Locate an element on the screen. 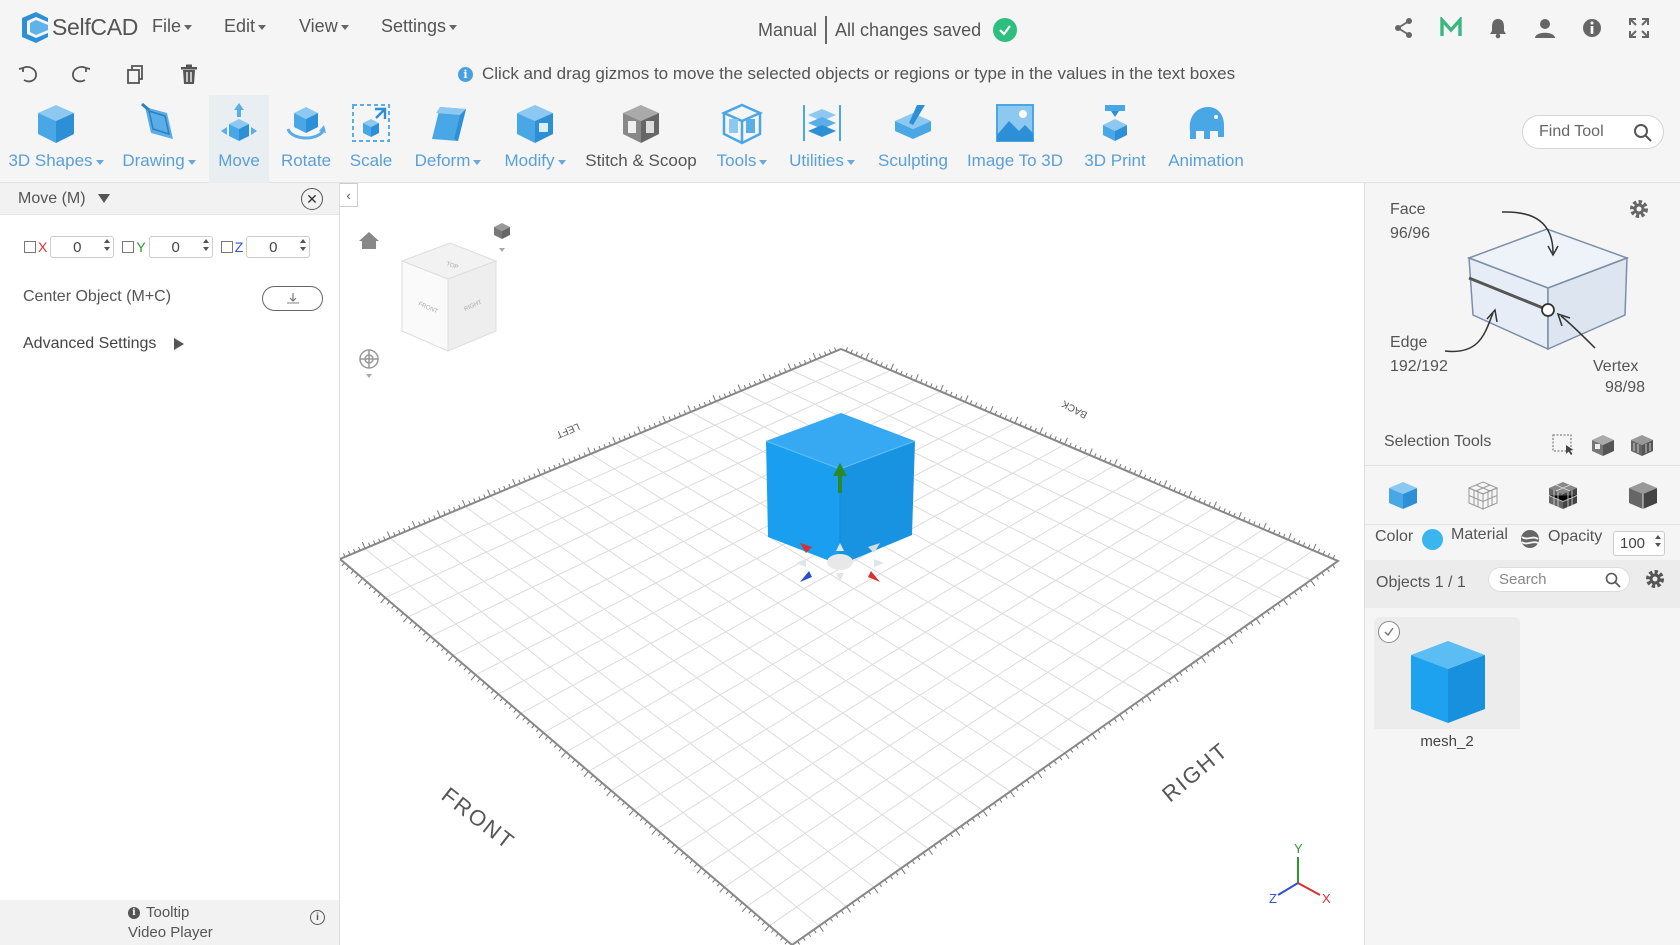 The image size is (1680, 945). tool-move: Move is located at coordinates (239, 139).